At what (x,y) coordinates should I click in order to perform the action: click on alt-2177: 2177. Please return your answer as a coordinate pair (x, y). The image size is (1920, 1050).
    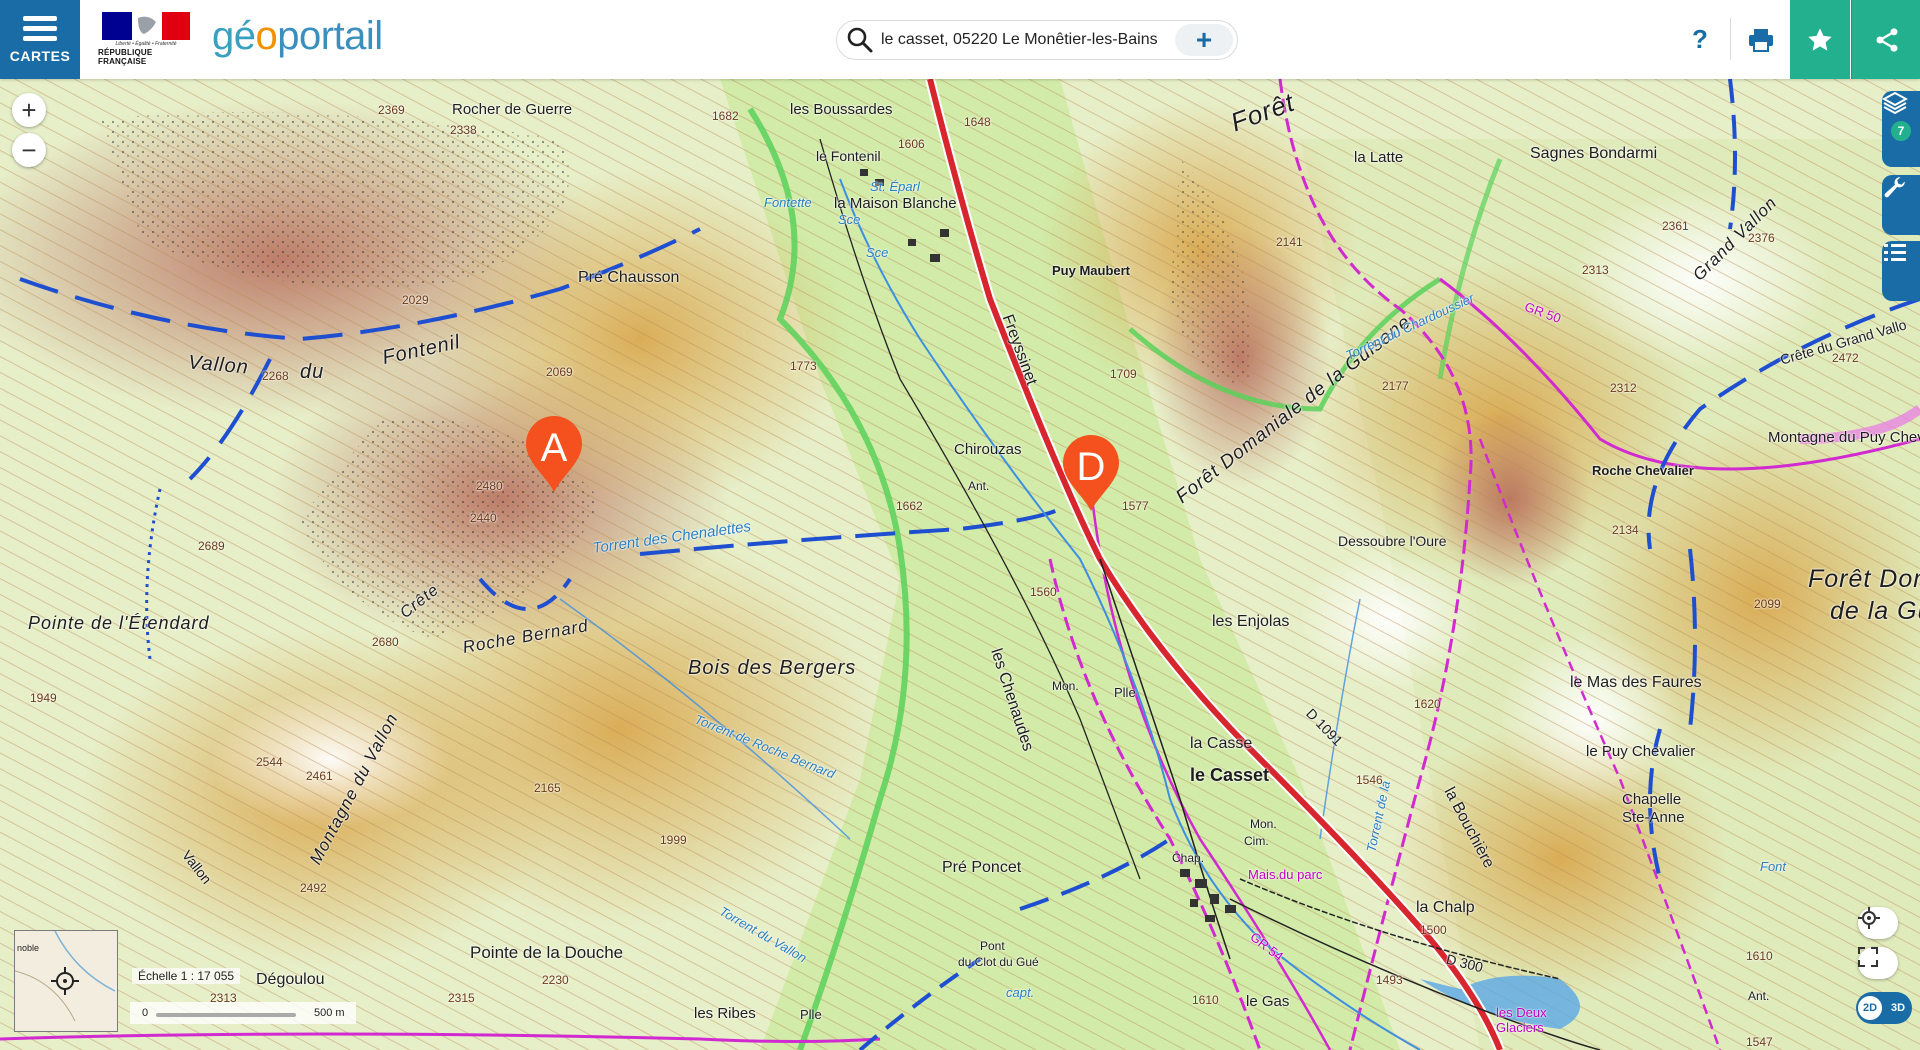
    Looking at the image, I should click on (1395, 386).